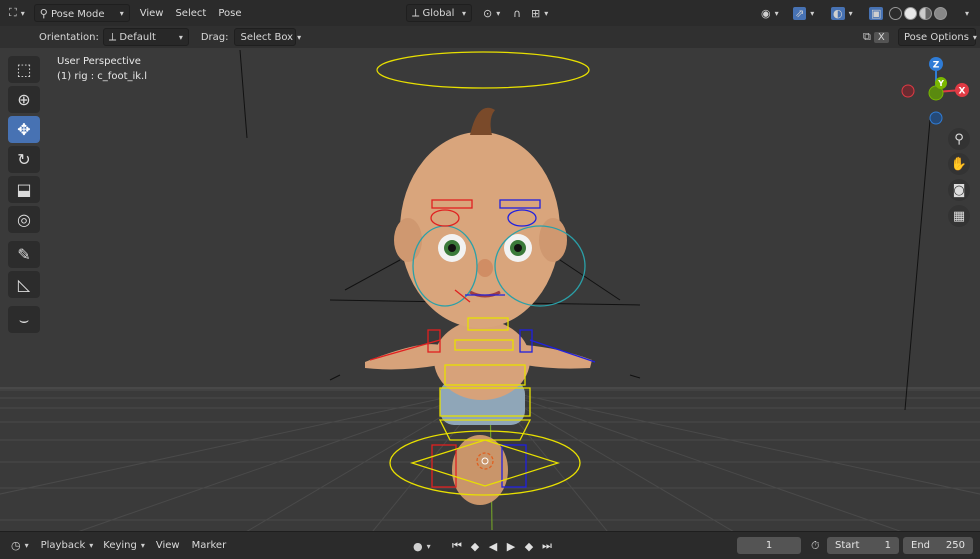 The width and height of the screenshot is (980, 559). I want to click on mirror-options: ⧉ X, so click(876, 37).